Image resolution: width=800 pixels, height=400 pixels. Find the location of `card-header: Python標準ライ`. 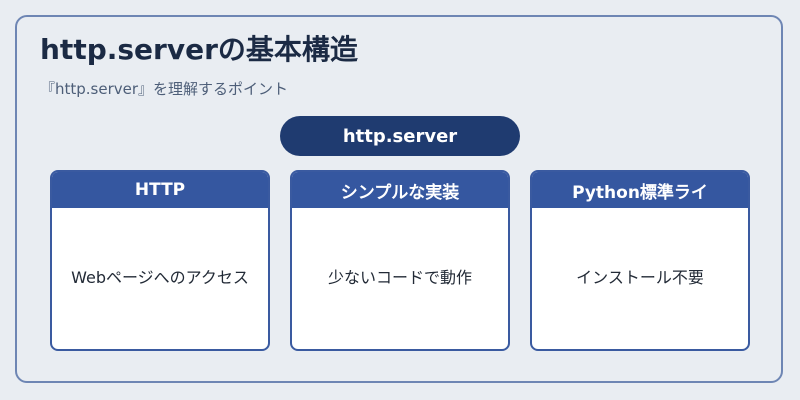

card-header: Python標準ライ is located at coordinates (640, 190).